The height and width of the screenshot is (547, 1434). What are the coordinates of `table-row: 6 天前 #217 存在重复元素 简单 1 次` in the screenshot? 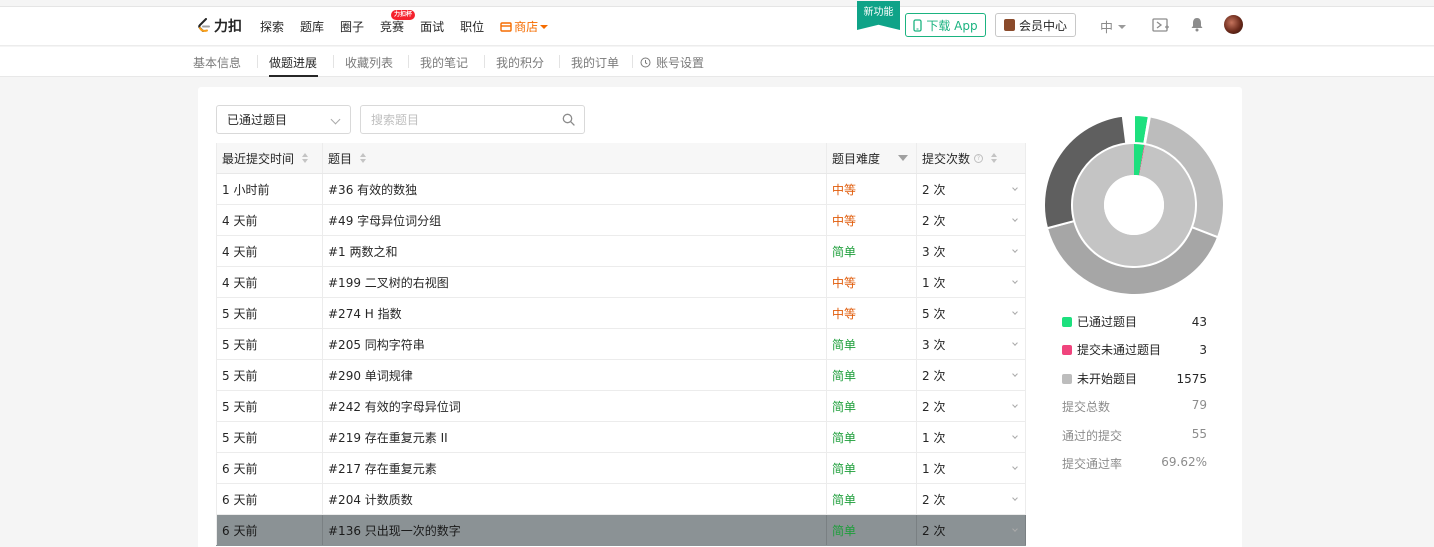 It's located at (621, 468).